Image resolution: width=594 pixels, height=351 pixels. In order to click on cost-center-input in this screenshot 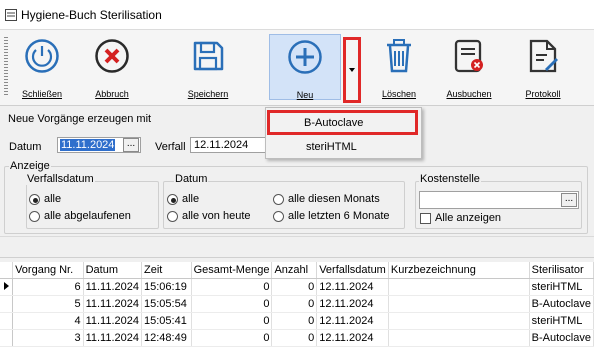, I will do `click(499, 200)`.